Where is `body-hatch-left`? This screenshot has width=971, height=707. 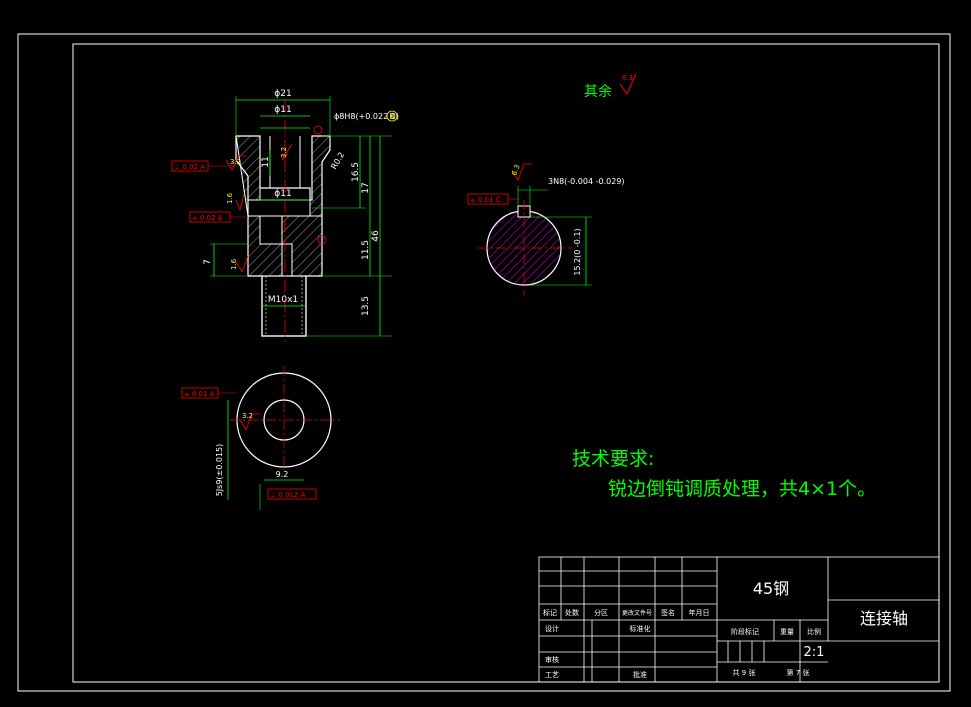
body-hatch-left is located at coordinates (259, 206).